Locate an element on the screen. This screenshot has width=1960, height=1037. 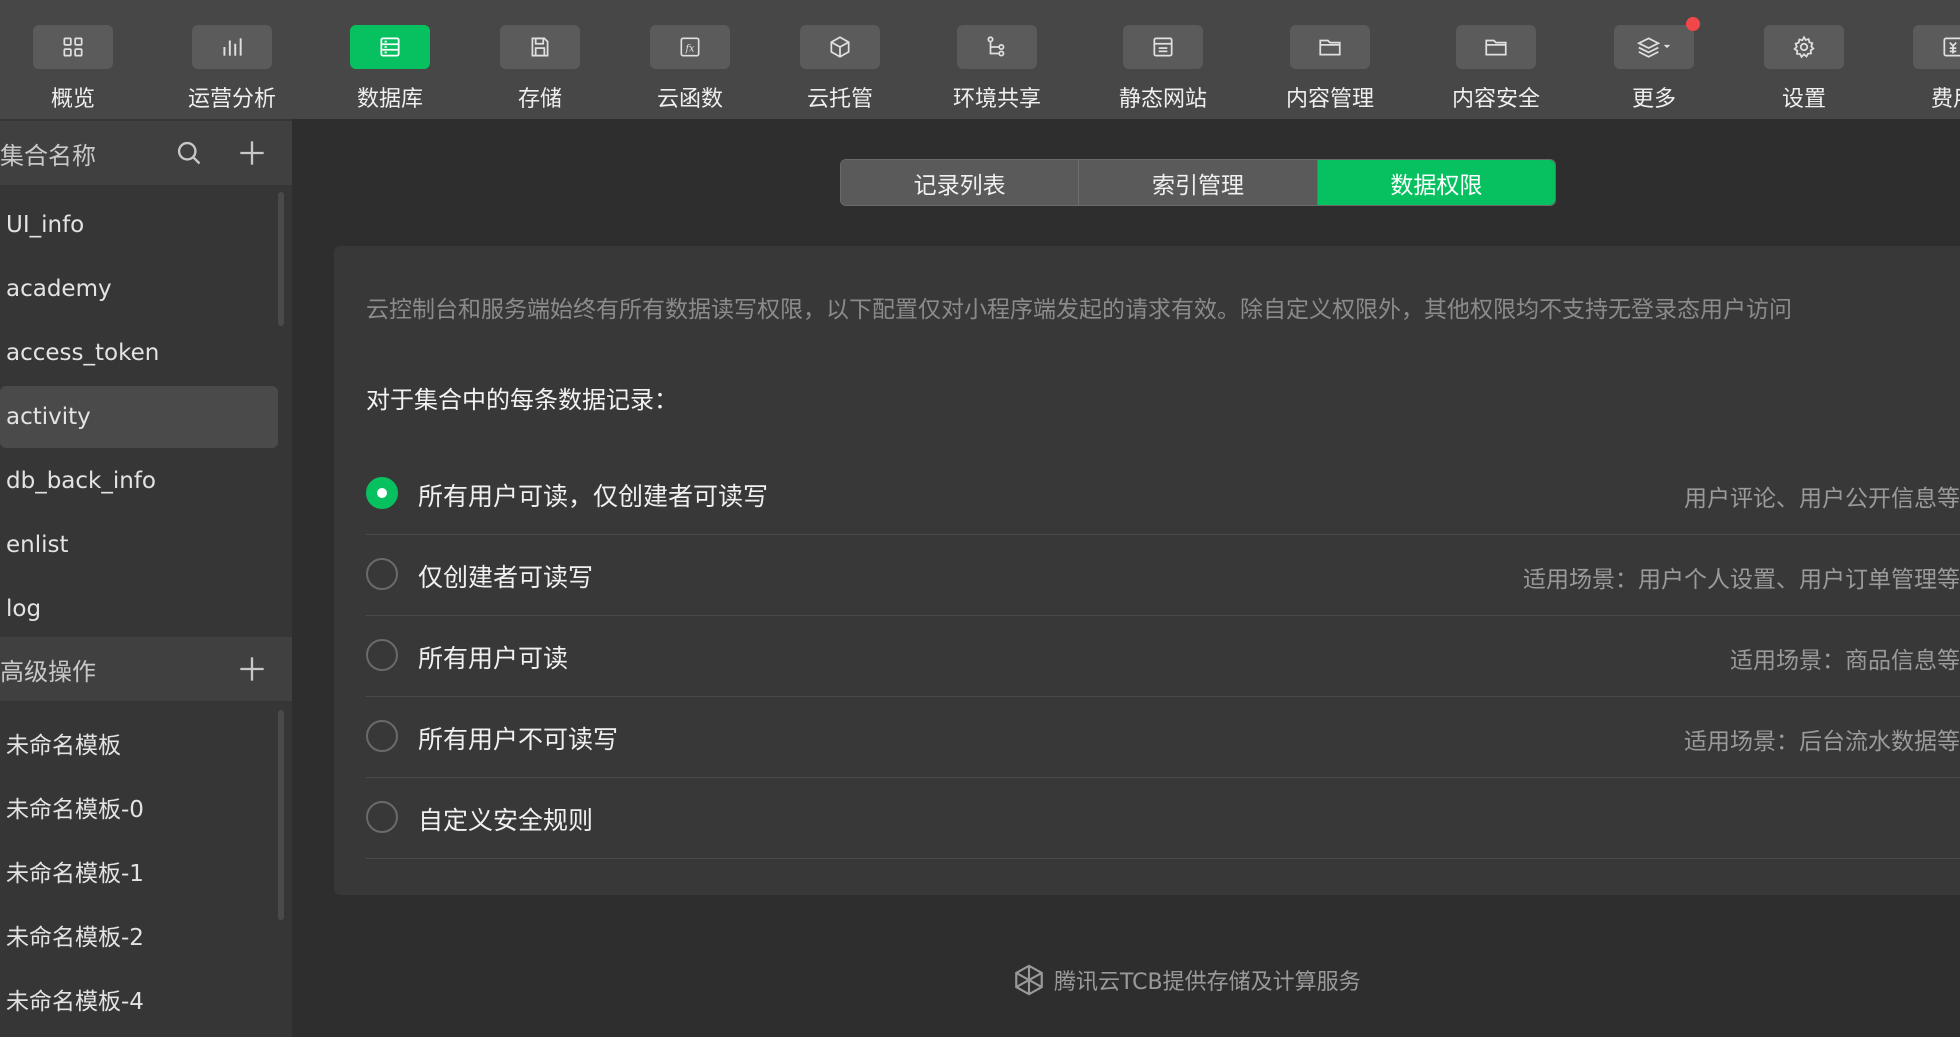
toolbar-label: 费用 is located at coordinates (1945, 99).